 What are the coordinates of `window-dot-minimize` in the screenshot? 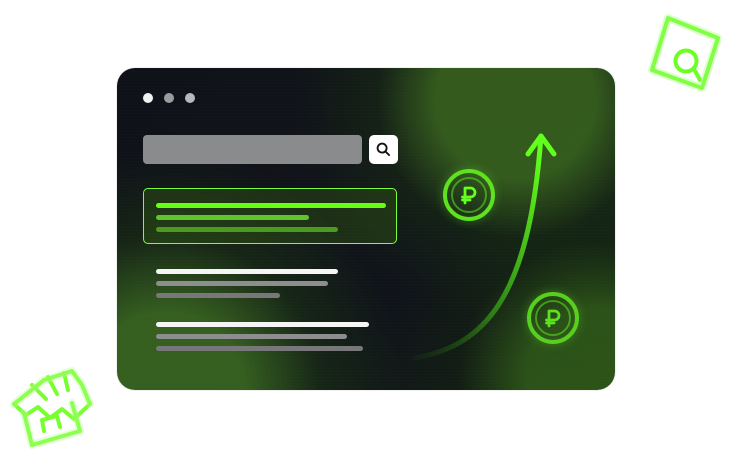 It's located at (169, 98).